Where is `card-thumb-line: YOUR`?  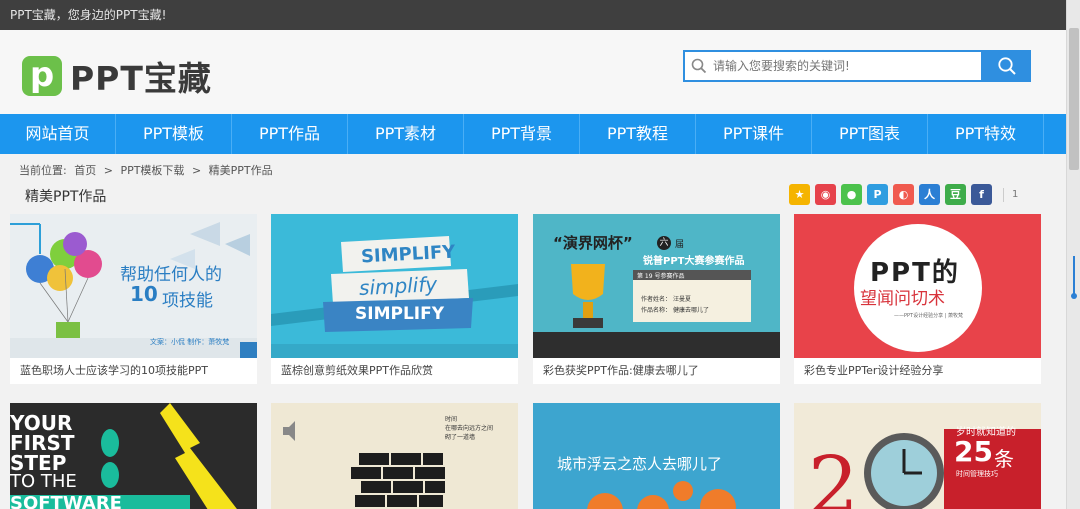 card-thumb-line: YOUR is located at coordinates (41, 423).